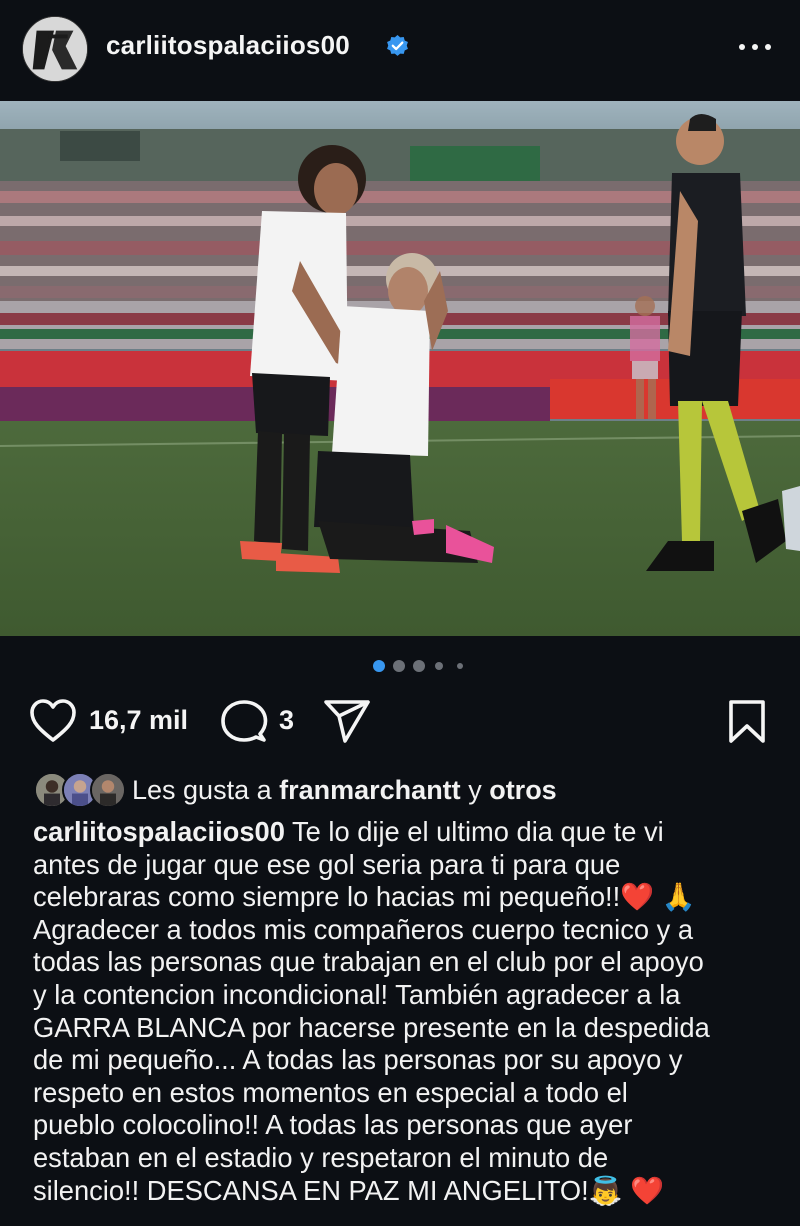  Describe the element at coordinates (747, 722) in the screenshot. I see `bookmark-outline-icon` at that location.